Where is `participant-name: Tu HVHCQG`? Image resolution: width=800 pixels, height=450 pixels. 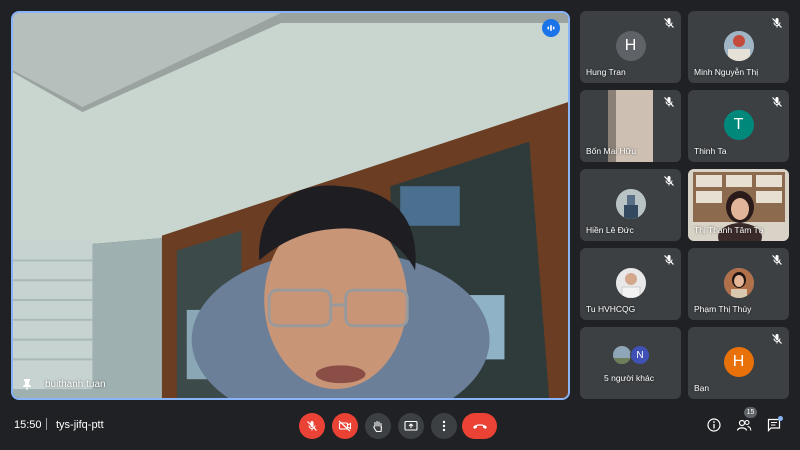 participant-name: Tu HVHCQG is located at coordinates (611, 309).